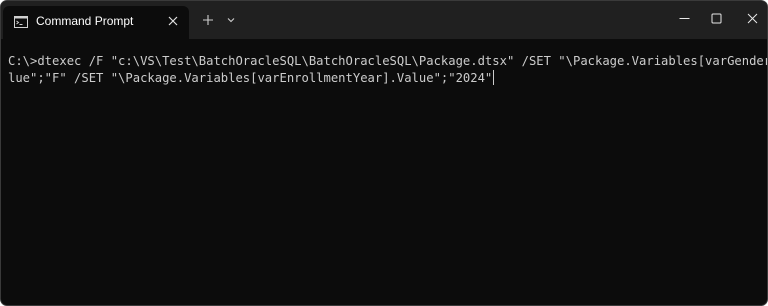 The height and width of the screenshot is (306, 768). Describe the element at coordinates (684, 18) in the screenshot. I see `minimize-icon` at that location.